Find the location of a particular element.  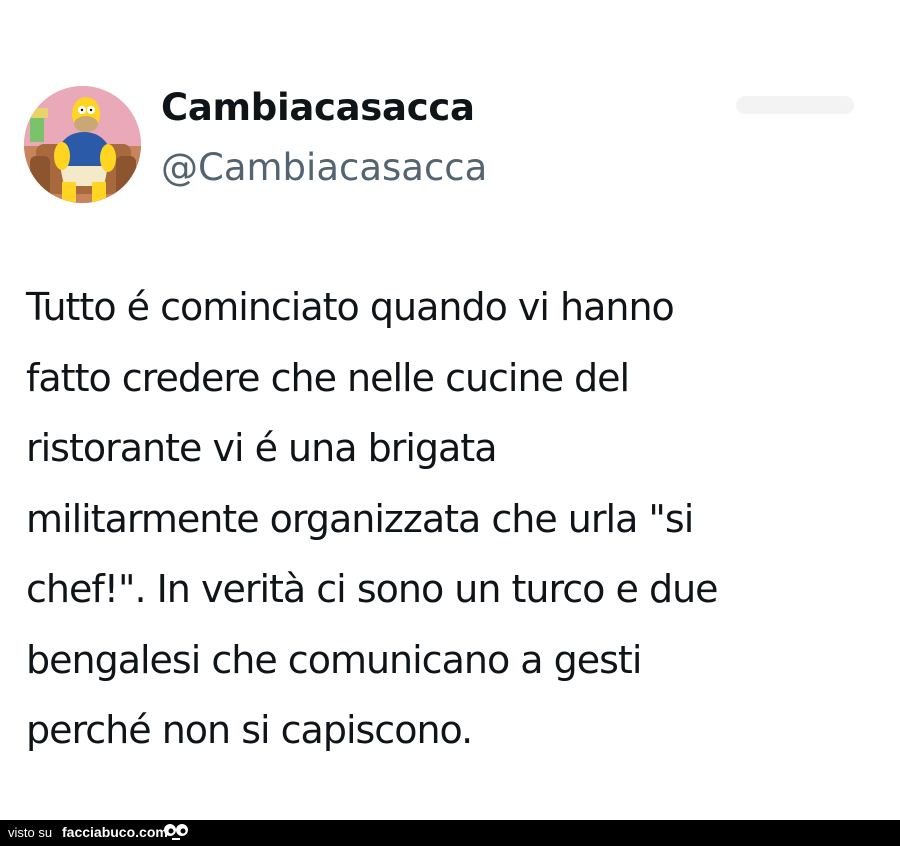

homer-simpson-avatar-icon is located at coordinates (82, 144).